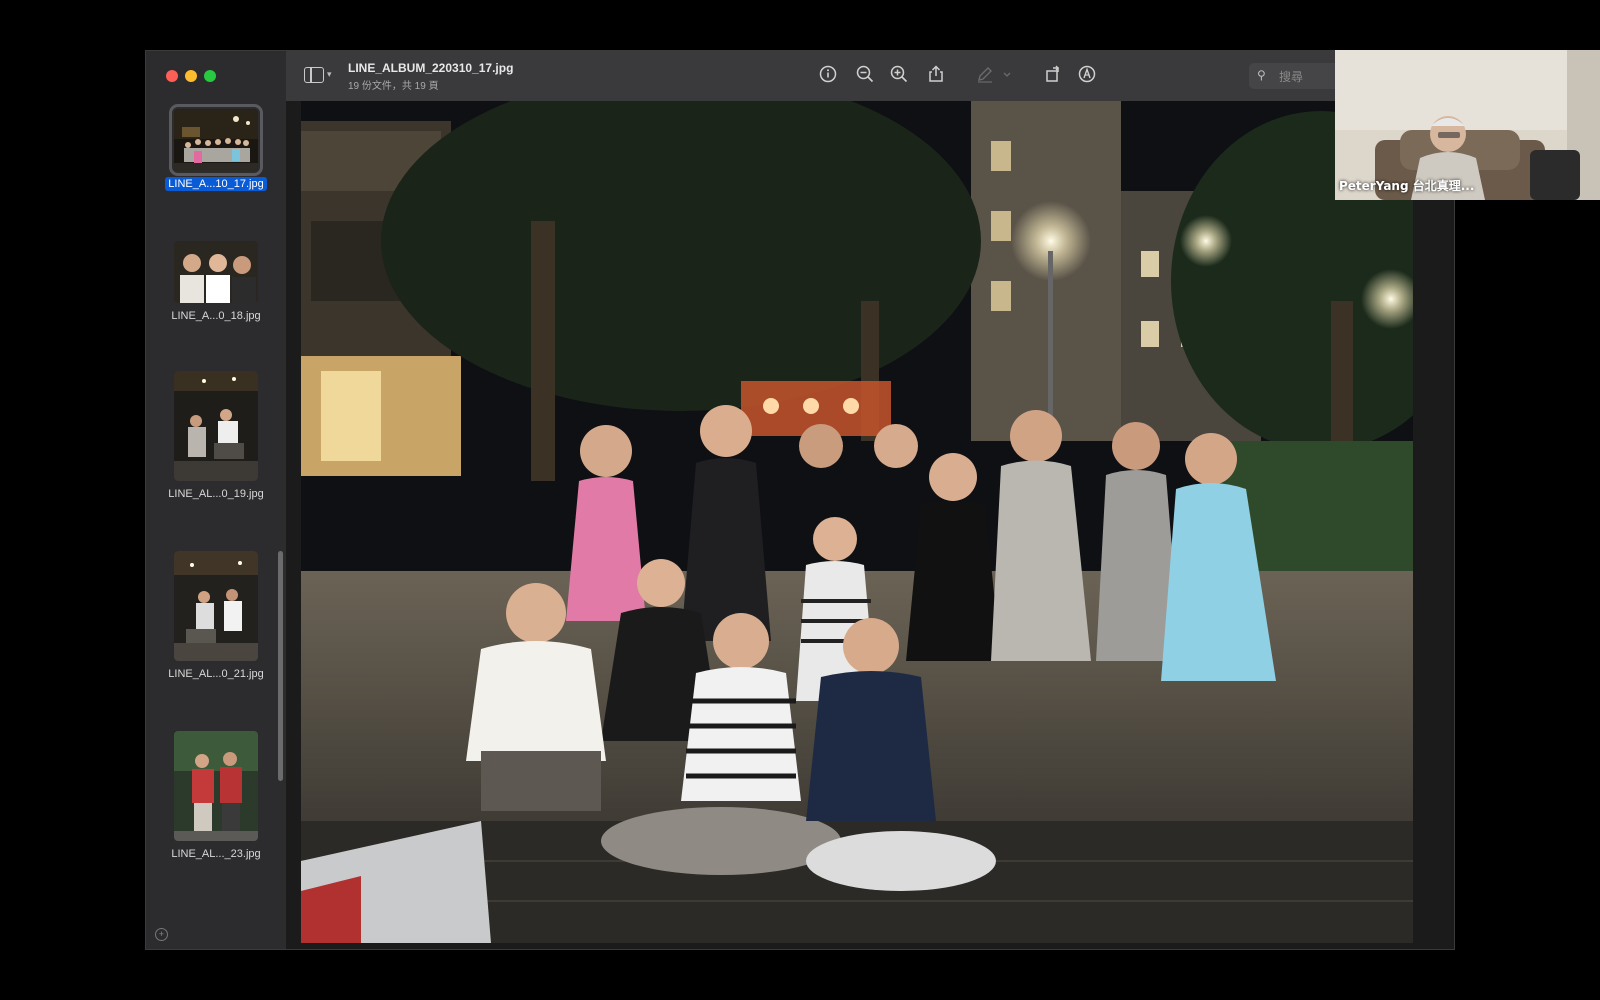  What do you see at coordinates (431, 68) in the screenshot?
I see `window-title: LINE_ALBUM_220310_17.jpg` at bounding box center [431, 68].